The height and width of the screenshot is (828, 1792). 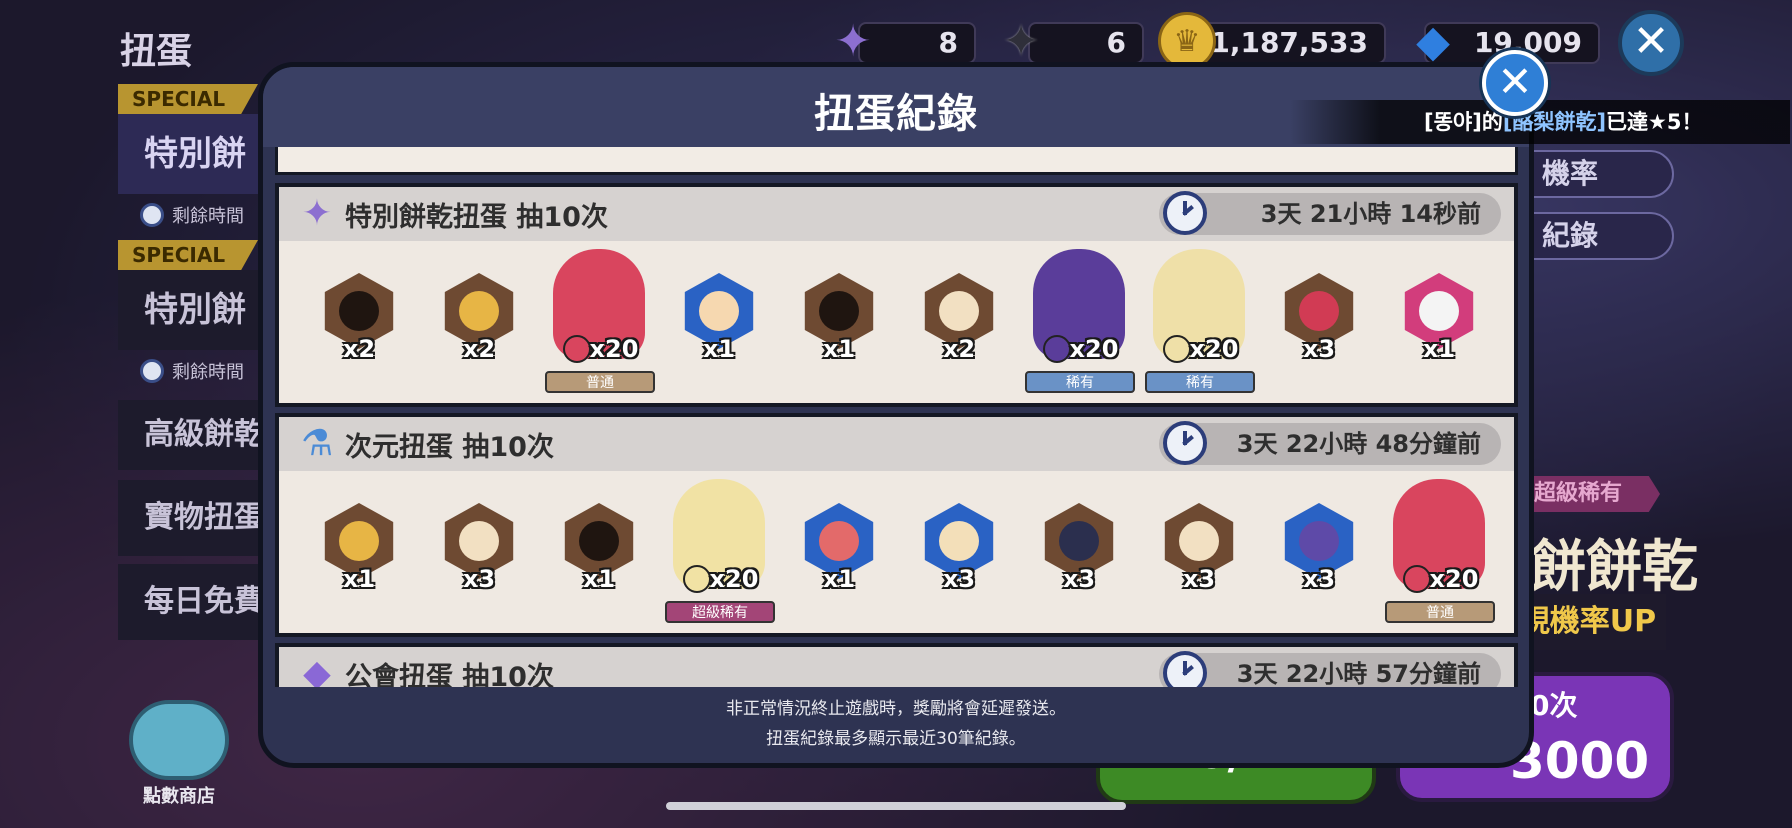 I want to click on featured-cookie-name: 餅餅乾, so click(x=1614, y=567).